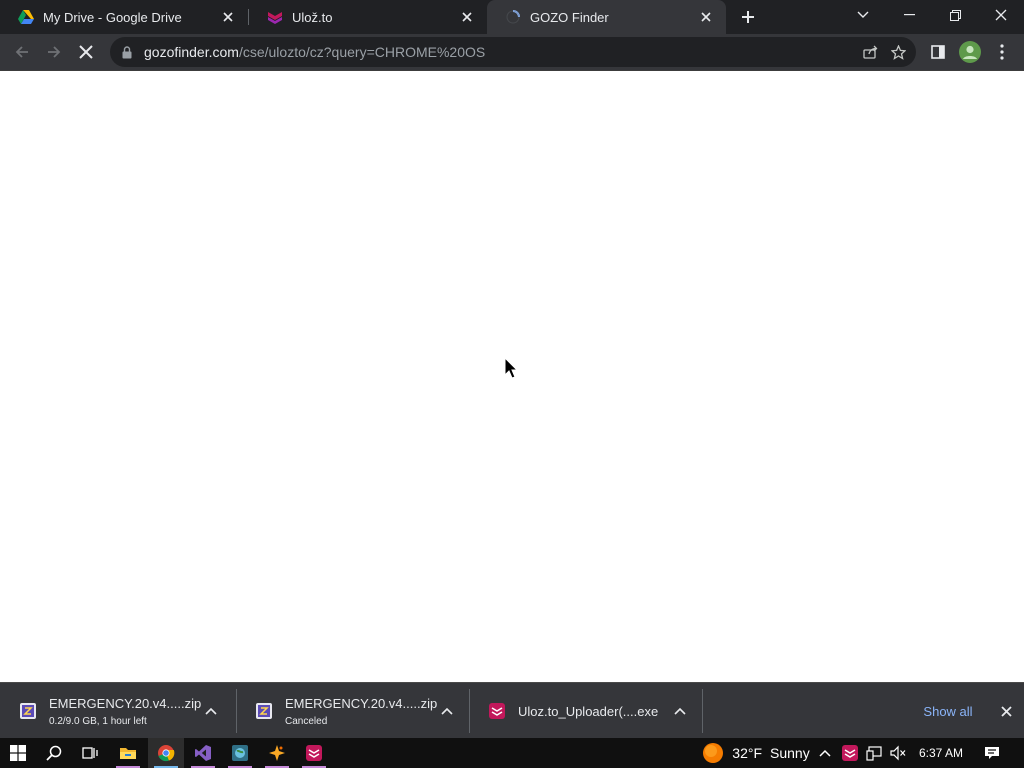 Image resolution: width=1024 pixels, height=768 pixels. Describe the element at coordinates (191, 52) in the screenshot. I see `url-host: gozofinder.com` at that location.